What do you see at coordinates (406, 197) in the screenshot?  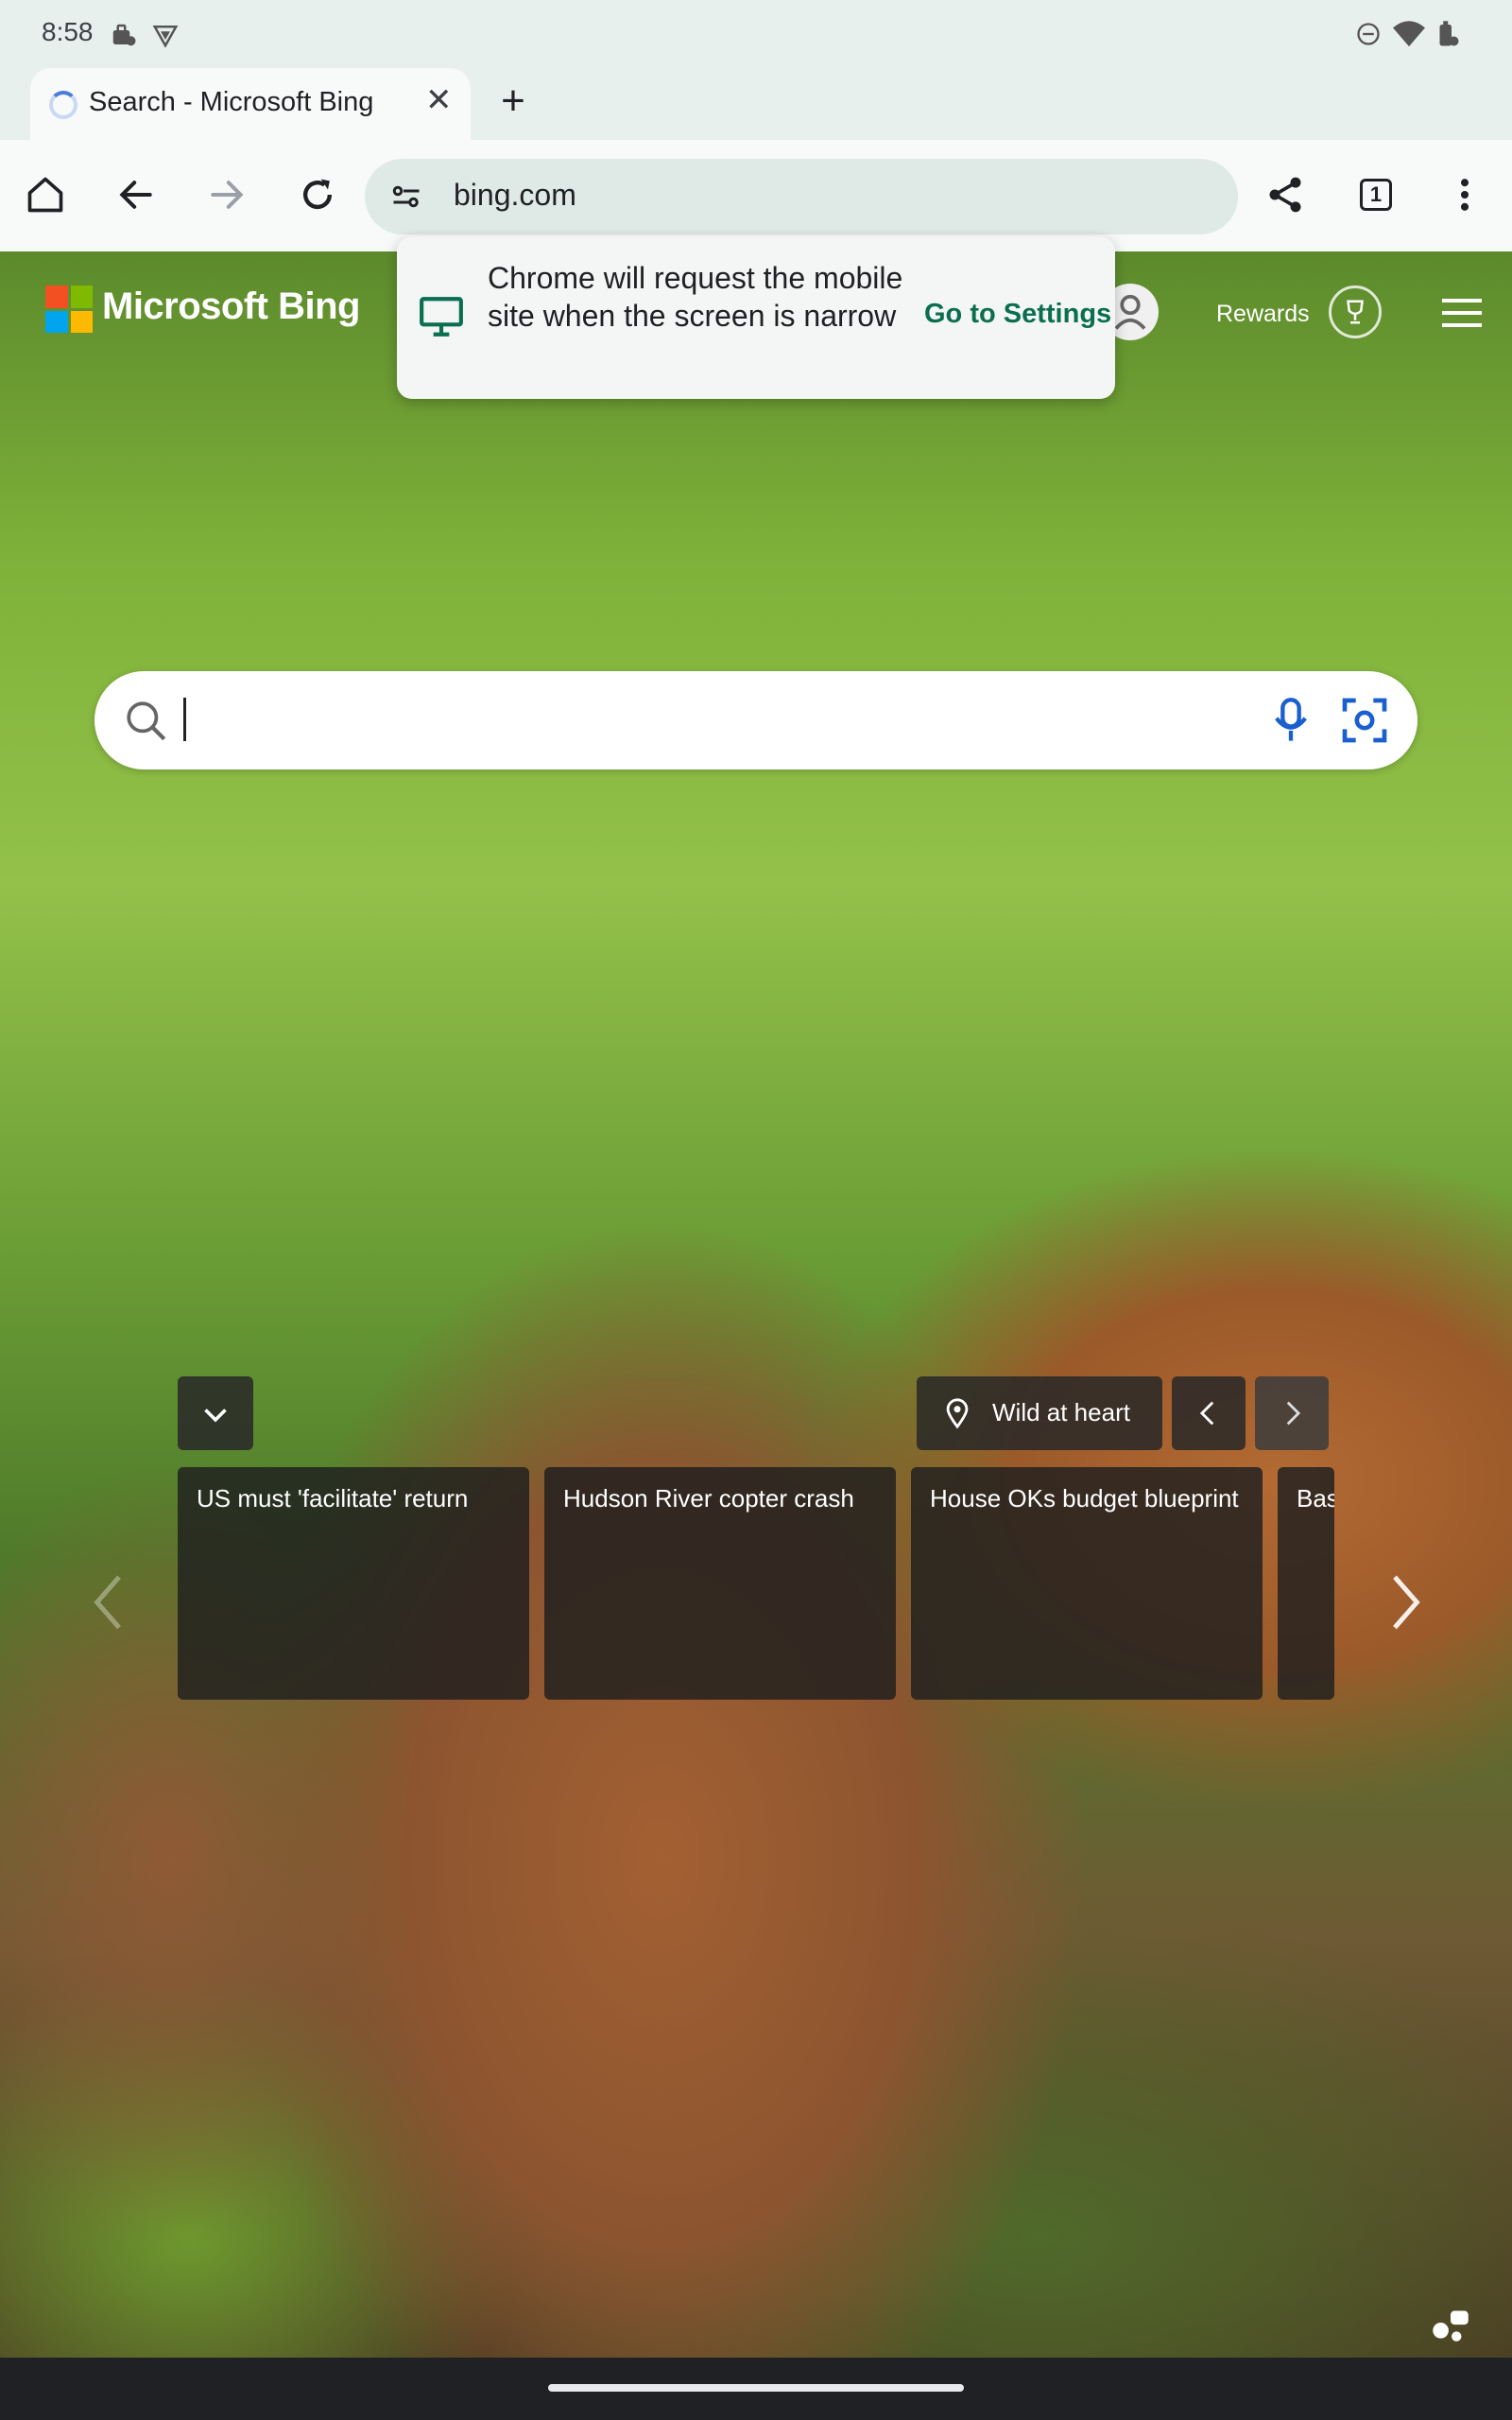 I see `site-settings-icon` at bounding box center [406, 197].